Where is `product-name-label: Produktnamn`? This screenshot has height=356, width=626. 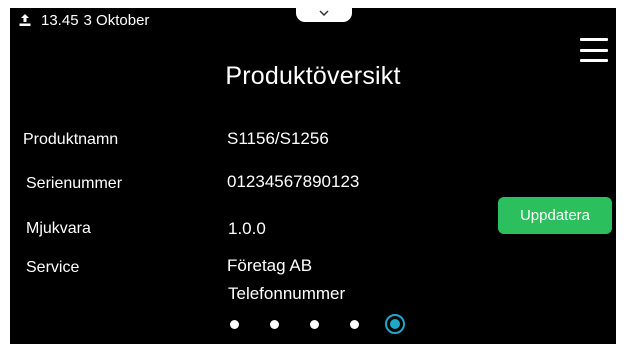
product-name-label: Produktnamn is located at coordinates (71, 139).